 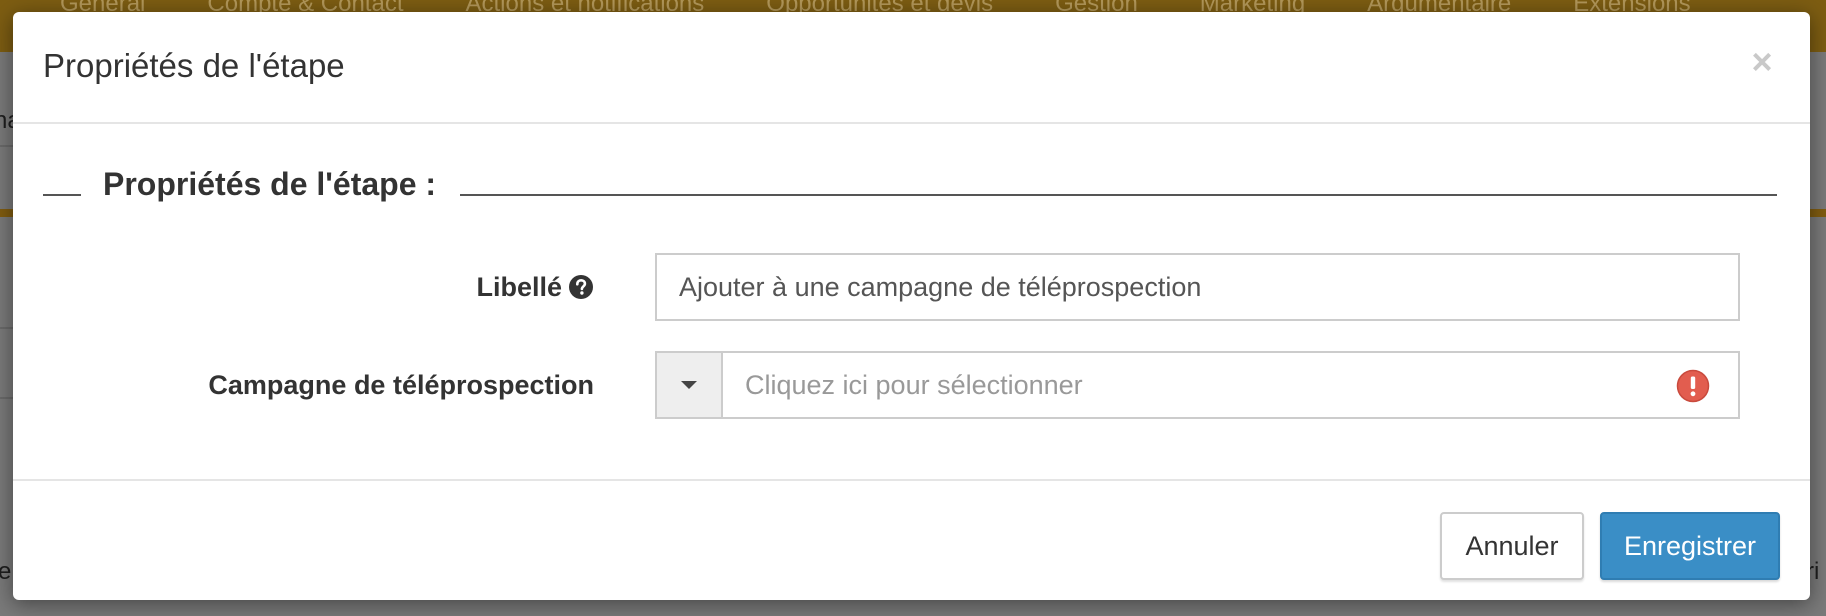 What do you see at coordinates (6, 571) in the screenshot?
I see `background-edge-text: e` at bounding box center [6, 571].